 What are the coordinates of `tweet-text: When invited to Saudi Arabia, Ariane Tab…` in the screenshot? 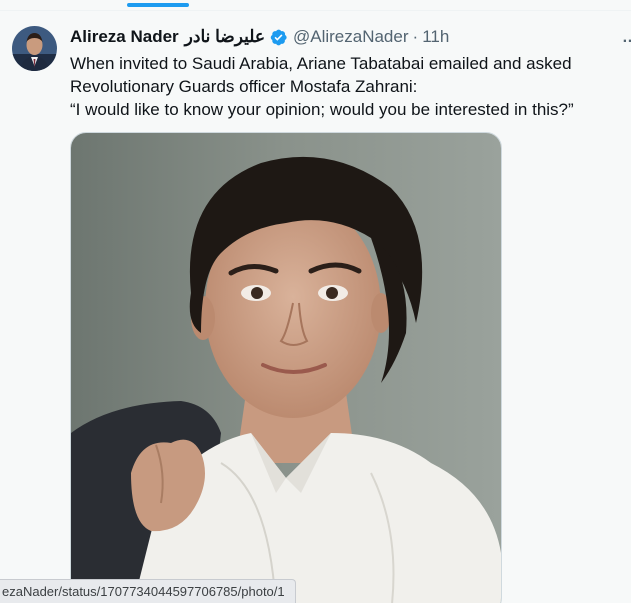 It's located at (347, 86).